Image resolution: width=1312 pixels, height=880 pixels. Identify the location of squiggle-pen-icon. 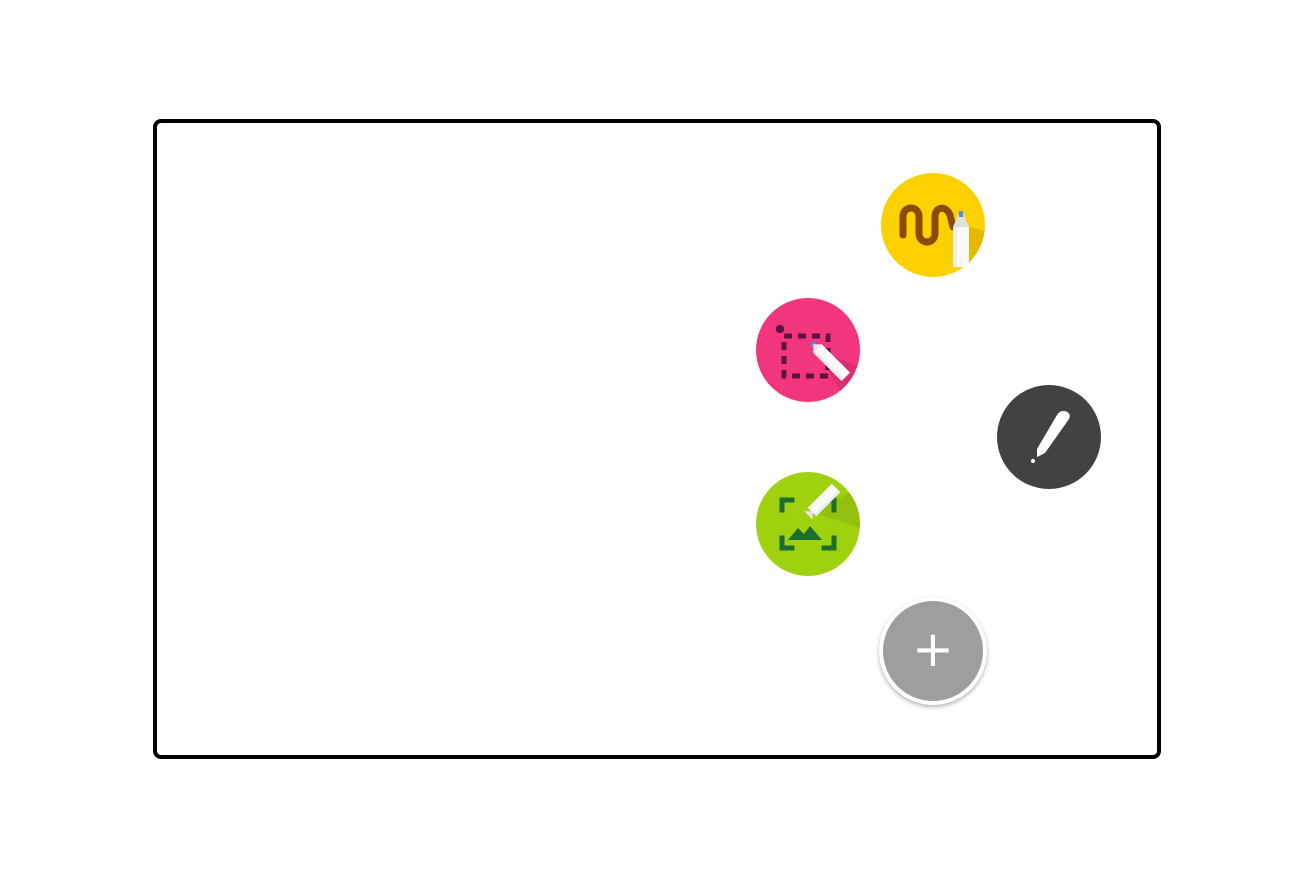
(942, 240).